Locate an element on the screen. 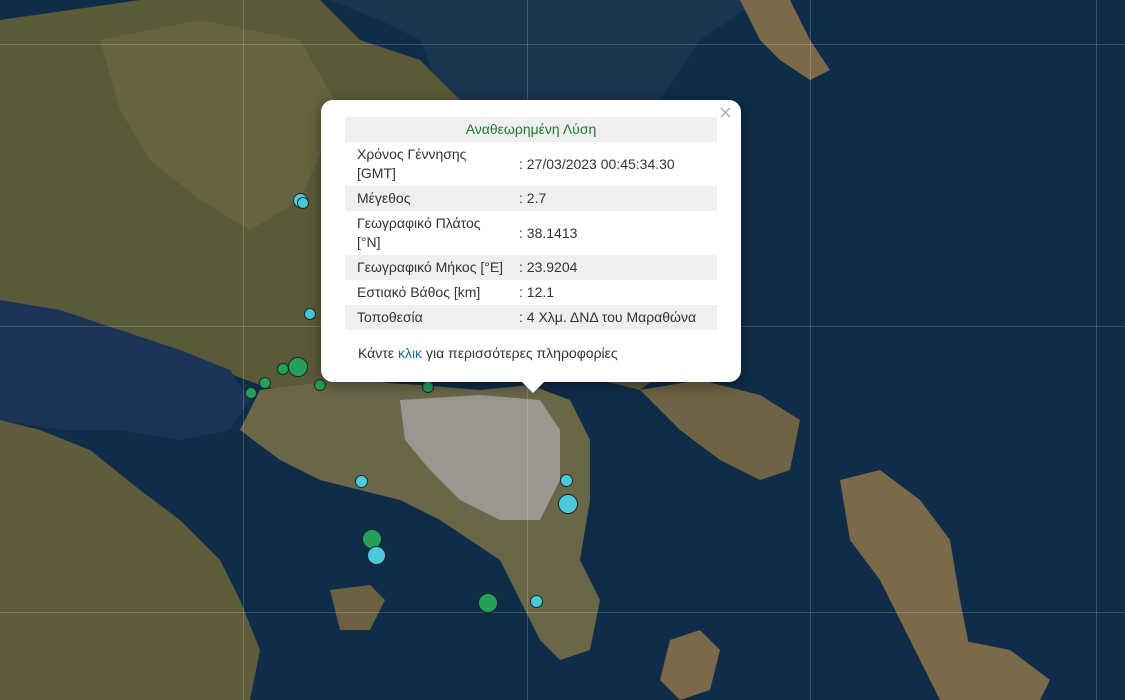 The image size is (1125, 700). more-info-line: Κάντε κλικ για περισσότερες πληροφορίες is located at coordinates (488, 353).